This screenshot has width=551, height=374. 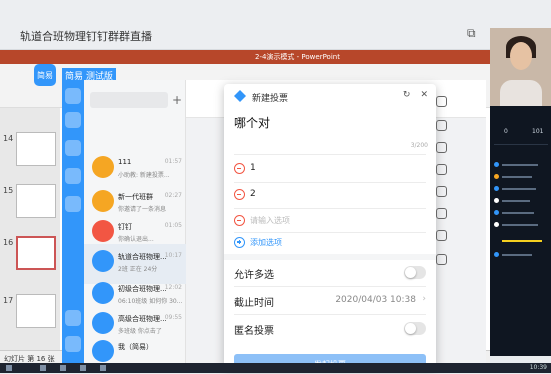 I want to click on conversation-preview: 你邀请了一条消息, so click(x=142, y=209).